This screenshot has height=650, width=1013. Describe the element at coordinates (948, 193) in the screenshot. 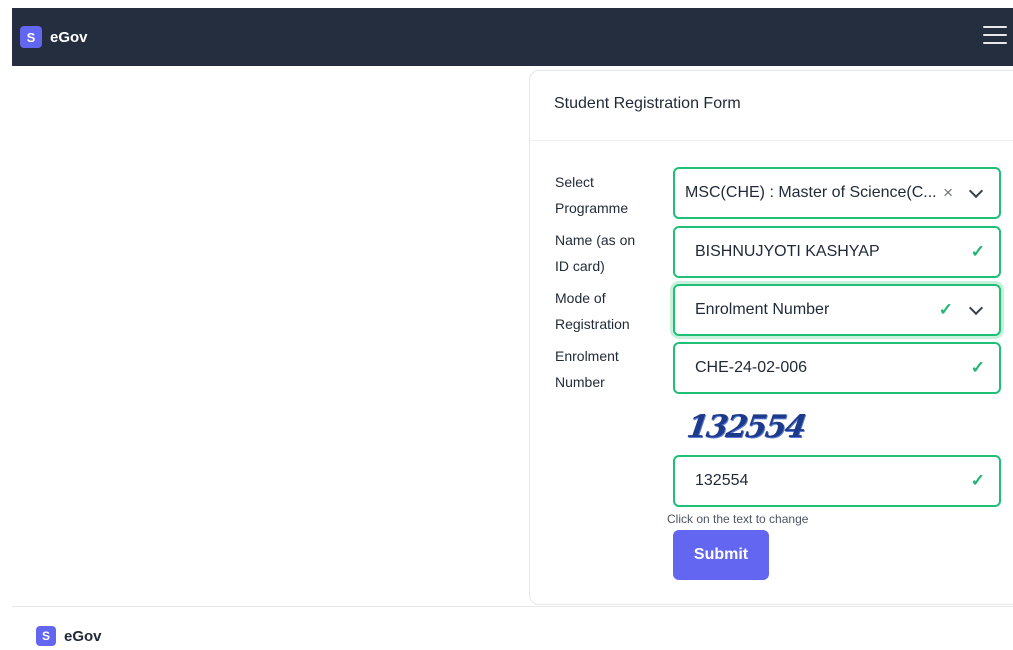

I see `clear-selection-icon: ×` at that location.